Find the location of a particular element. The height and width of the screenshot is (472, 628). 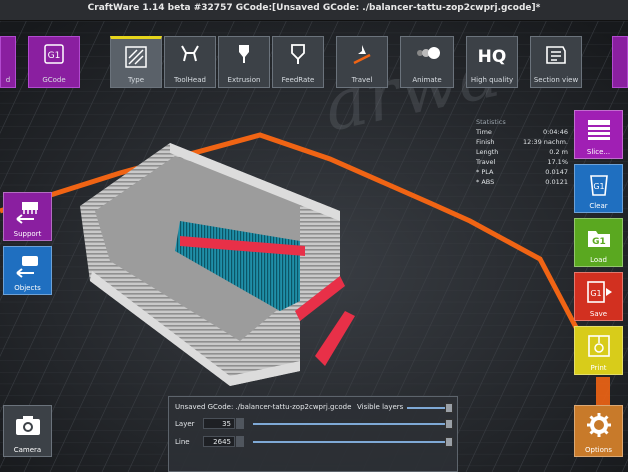

gear-icon is located at coordinates (598, 425).